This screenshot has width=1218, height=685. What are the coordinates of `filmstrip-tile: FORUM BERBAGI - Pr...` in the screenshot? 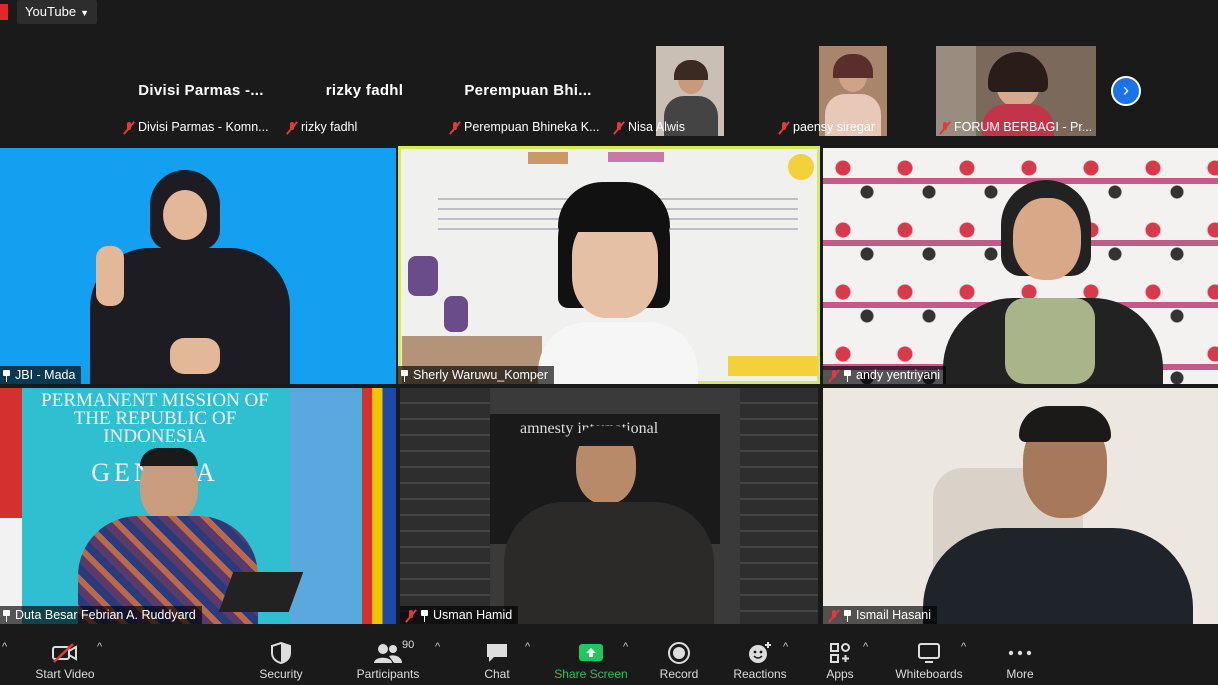 It's located at (1016, 91).